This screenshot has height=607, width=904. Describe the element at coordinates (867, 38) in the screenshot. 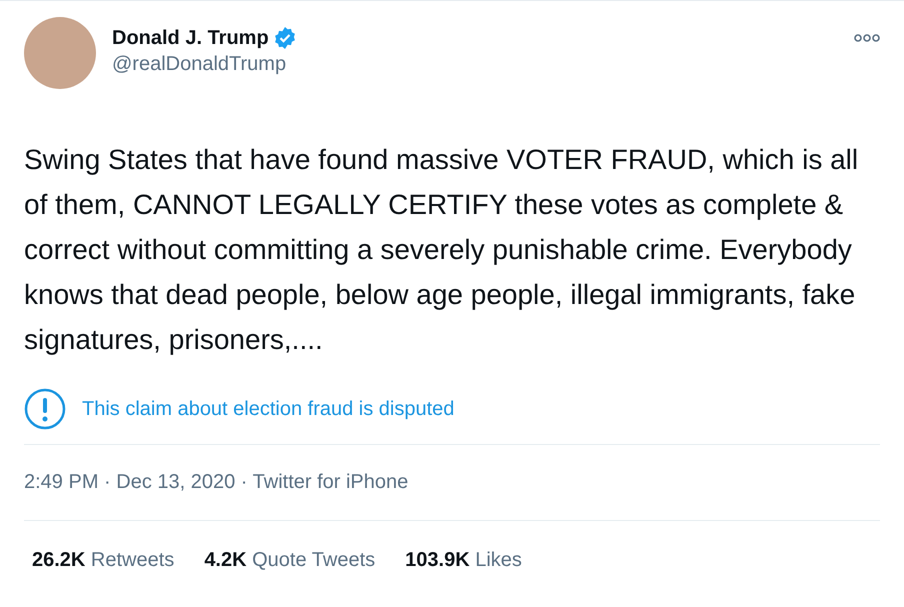

I see `more-icon` at that location.